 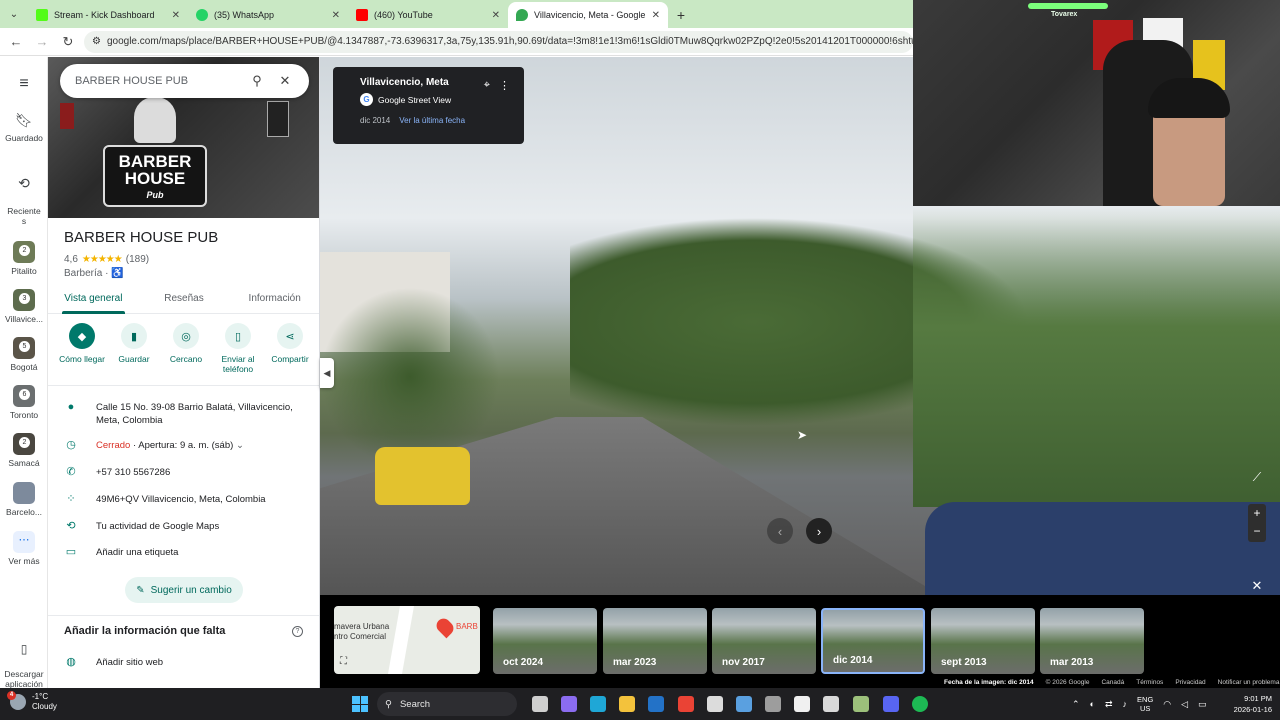 What do you see at coordinates (16, 42) in the screenshot?
I see `back-arrow-icon: ←` at bounding box center [16, 42].